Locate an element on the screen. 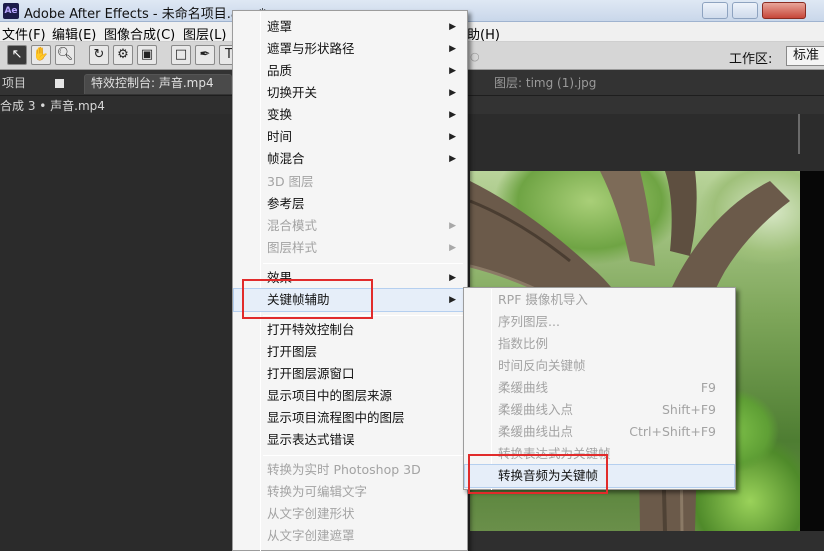 Image resolution: width=824 pixels, height=551 pixels. menu-item-label: 打开图层 is located at coordinates (292, 351).